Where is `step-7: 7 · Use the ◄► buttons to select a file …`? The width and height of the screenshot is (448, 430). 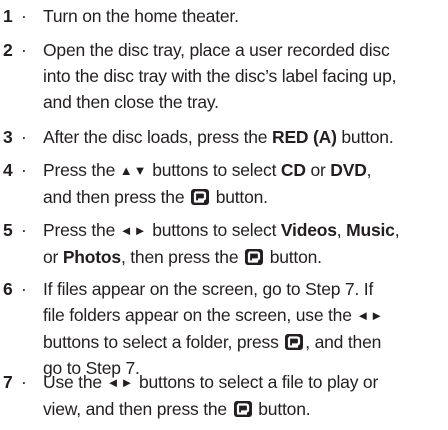
step-7: 7 · Use the ◄► buttons to select a file … is located at coordinates (224, 395).